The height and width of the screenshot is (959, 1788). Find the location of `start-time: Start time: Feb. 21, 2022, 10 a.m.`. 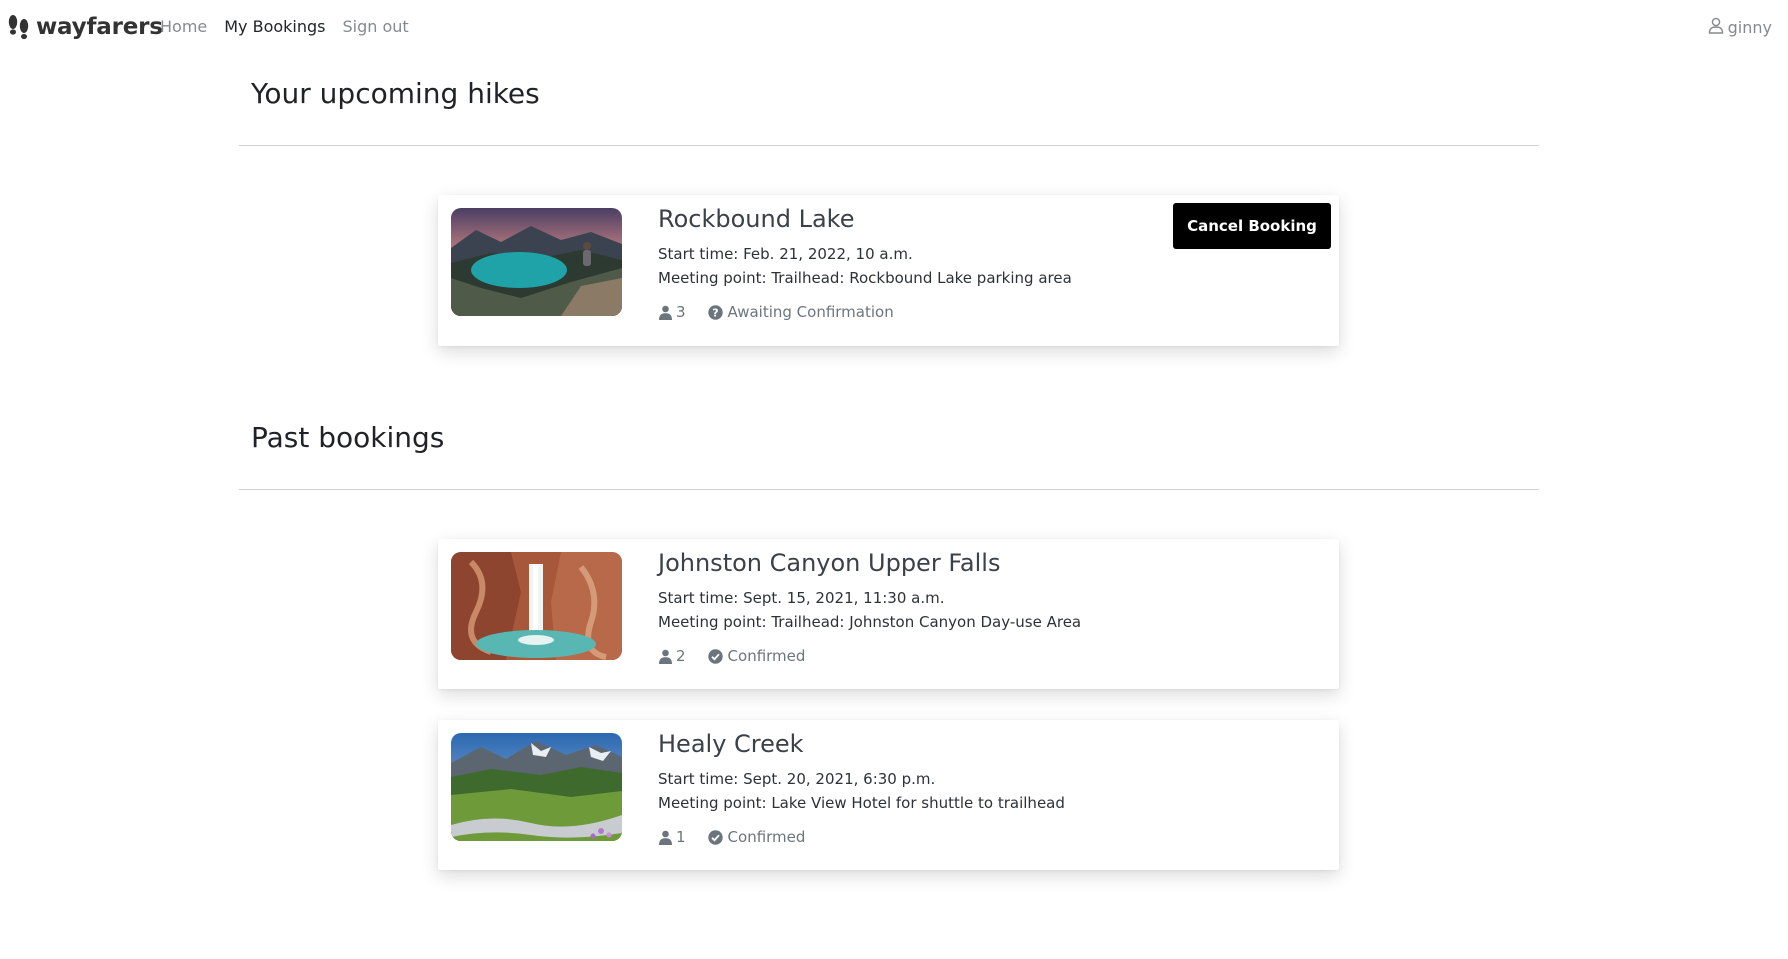

start-time: Start time: Feb. 21, 2022, 10 a.m. is located at coordinates (785, 254).